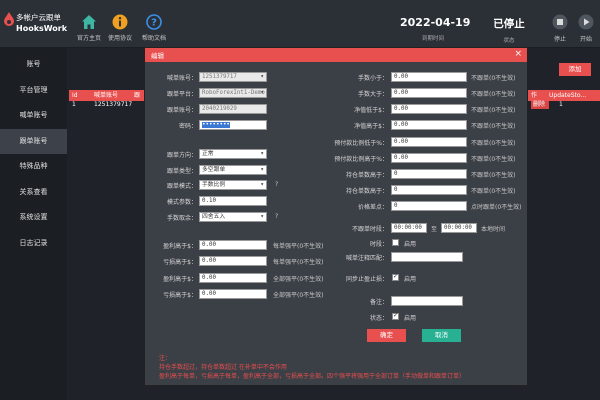  Describe the element at coordinates (233, 217) in the screenshot. I see `lot-round-select: 四舍五入` at that location.